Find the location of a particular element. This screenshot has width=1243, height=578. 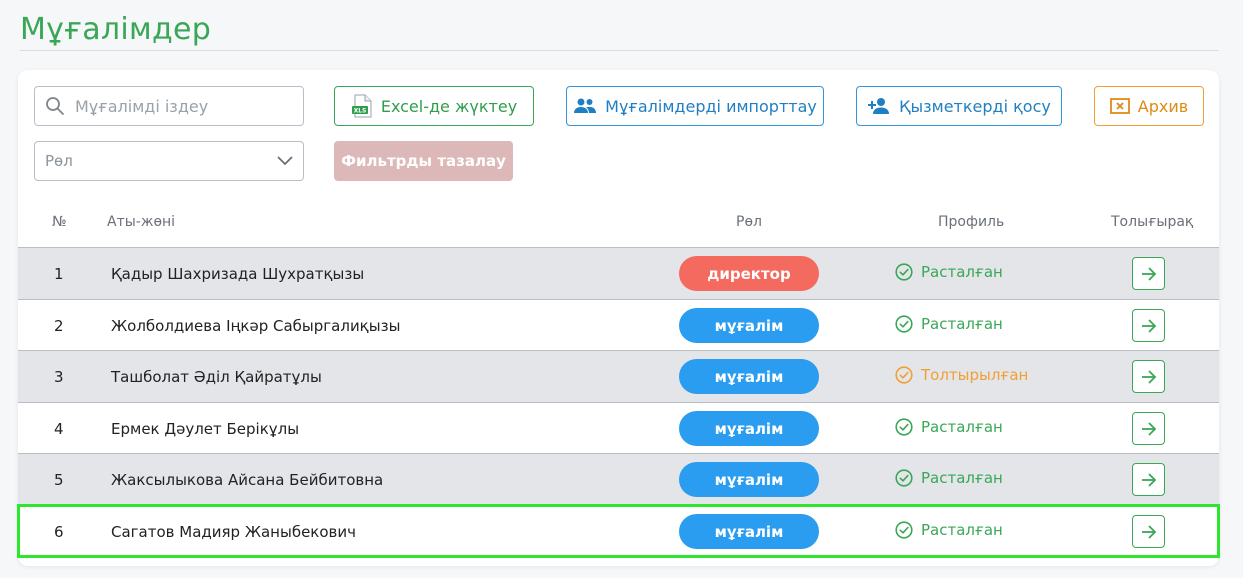

col-name-header: Аты-жөні is located at coordinates (141, 222).